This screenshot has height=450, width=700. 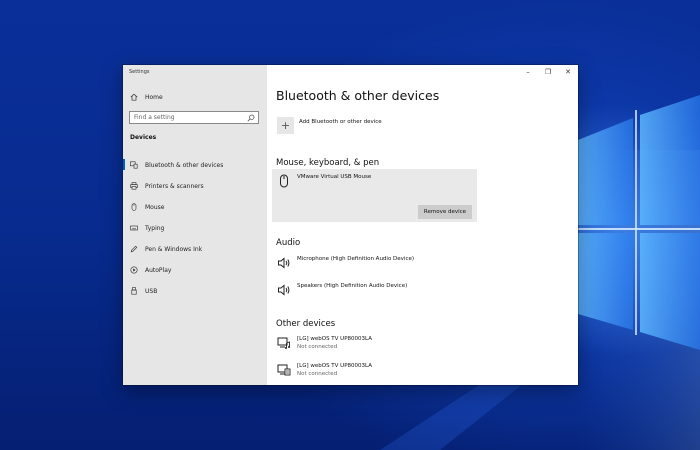 What do you see at coordinates (340, 122) in the screenshot?
I see `add-device-label: Add Bluetooth or other device` at bounding box center [340, 122].